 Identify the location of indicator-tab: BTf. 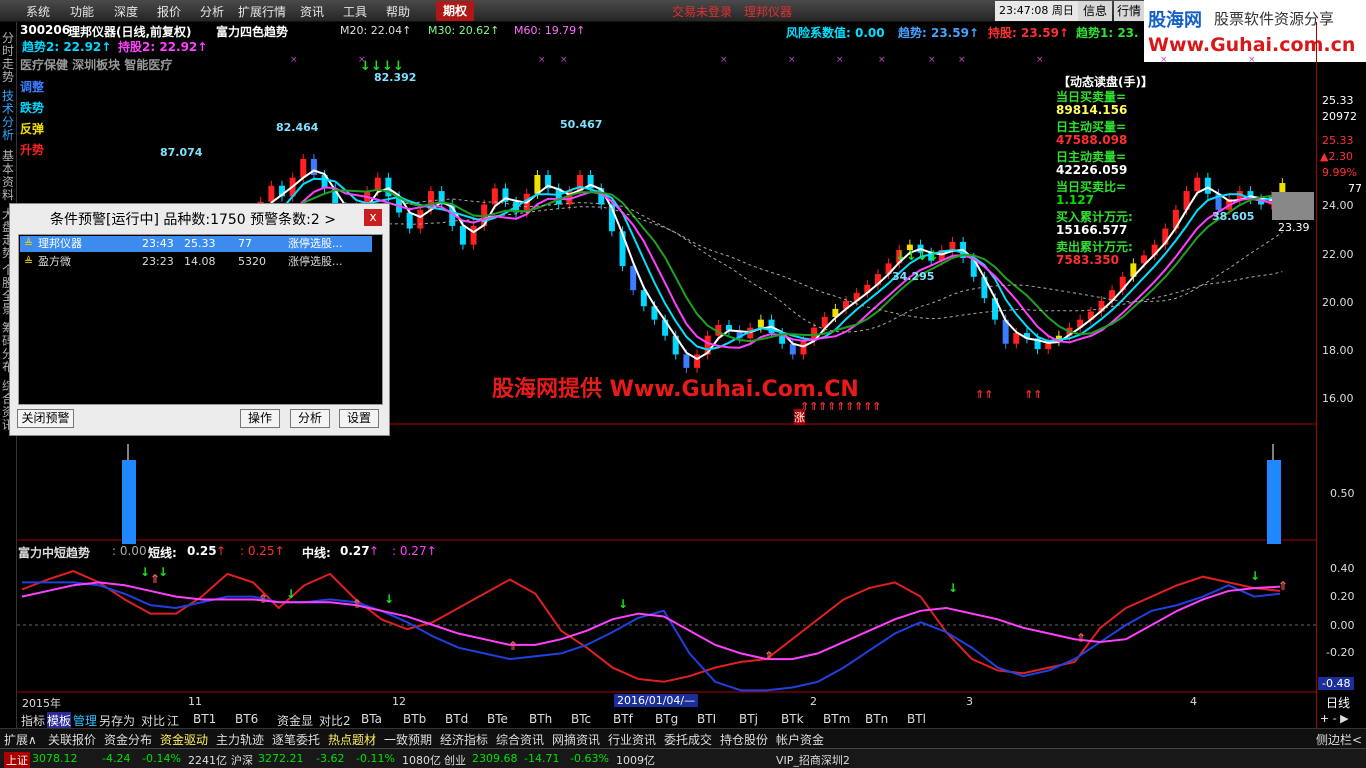
(623, 719).